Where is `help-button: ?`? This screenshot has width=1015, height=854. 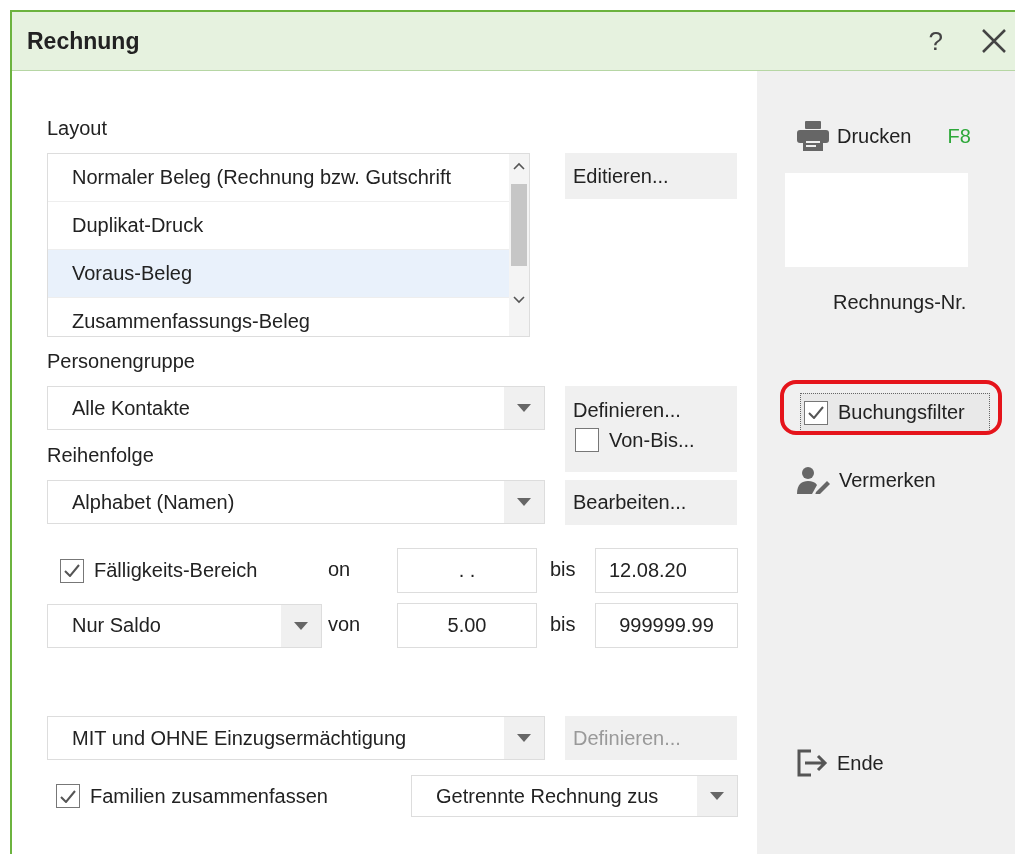
help-button: ? is located at coordinates (935, 41).